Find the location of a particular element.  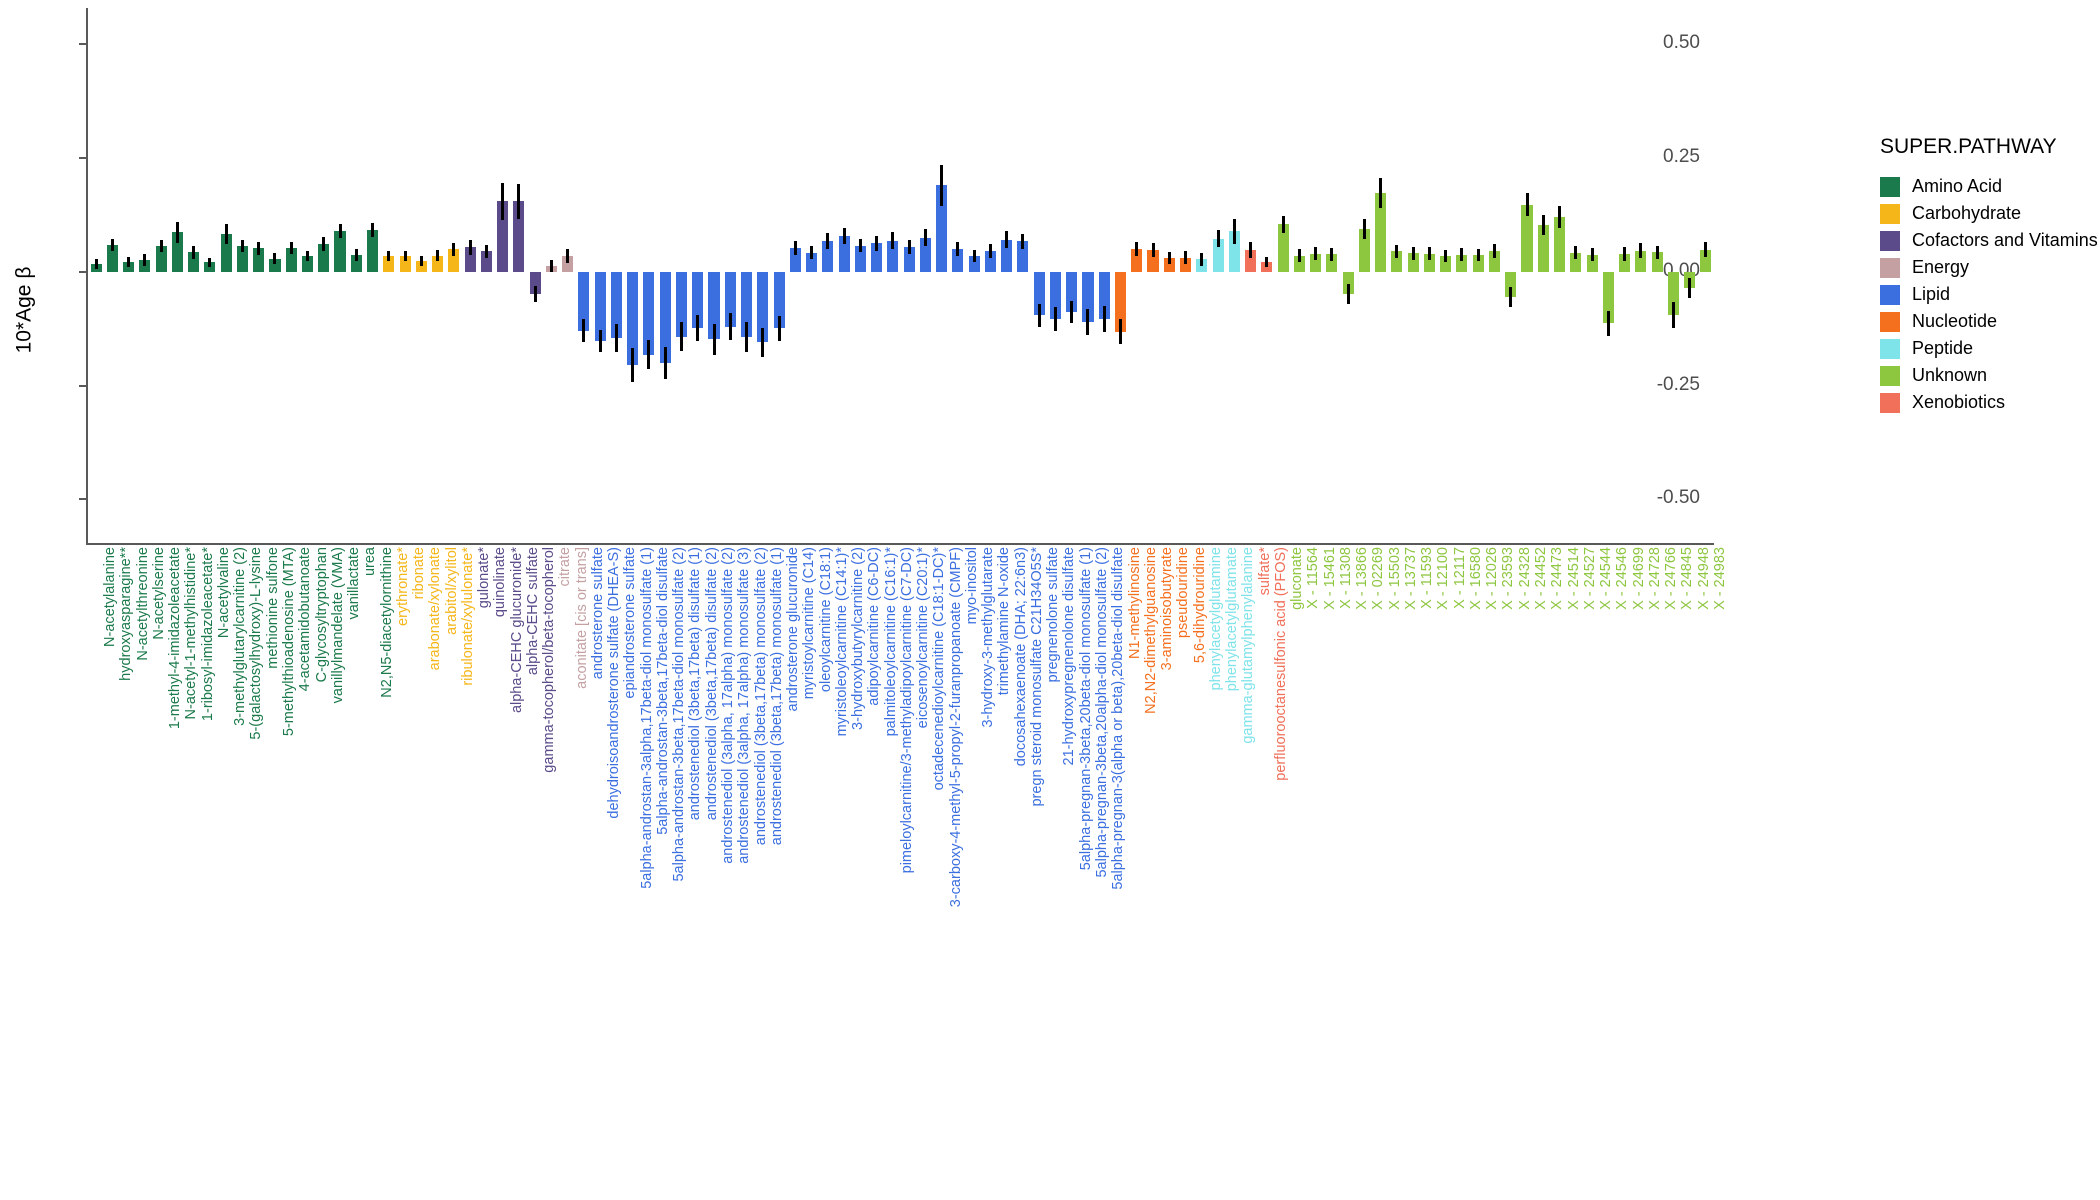

legend-item: Unknown is located at coordinates (1987, 375).